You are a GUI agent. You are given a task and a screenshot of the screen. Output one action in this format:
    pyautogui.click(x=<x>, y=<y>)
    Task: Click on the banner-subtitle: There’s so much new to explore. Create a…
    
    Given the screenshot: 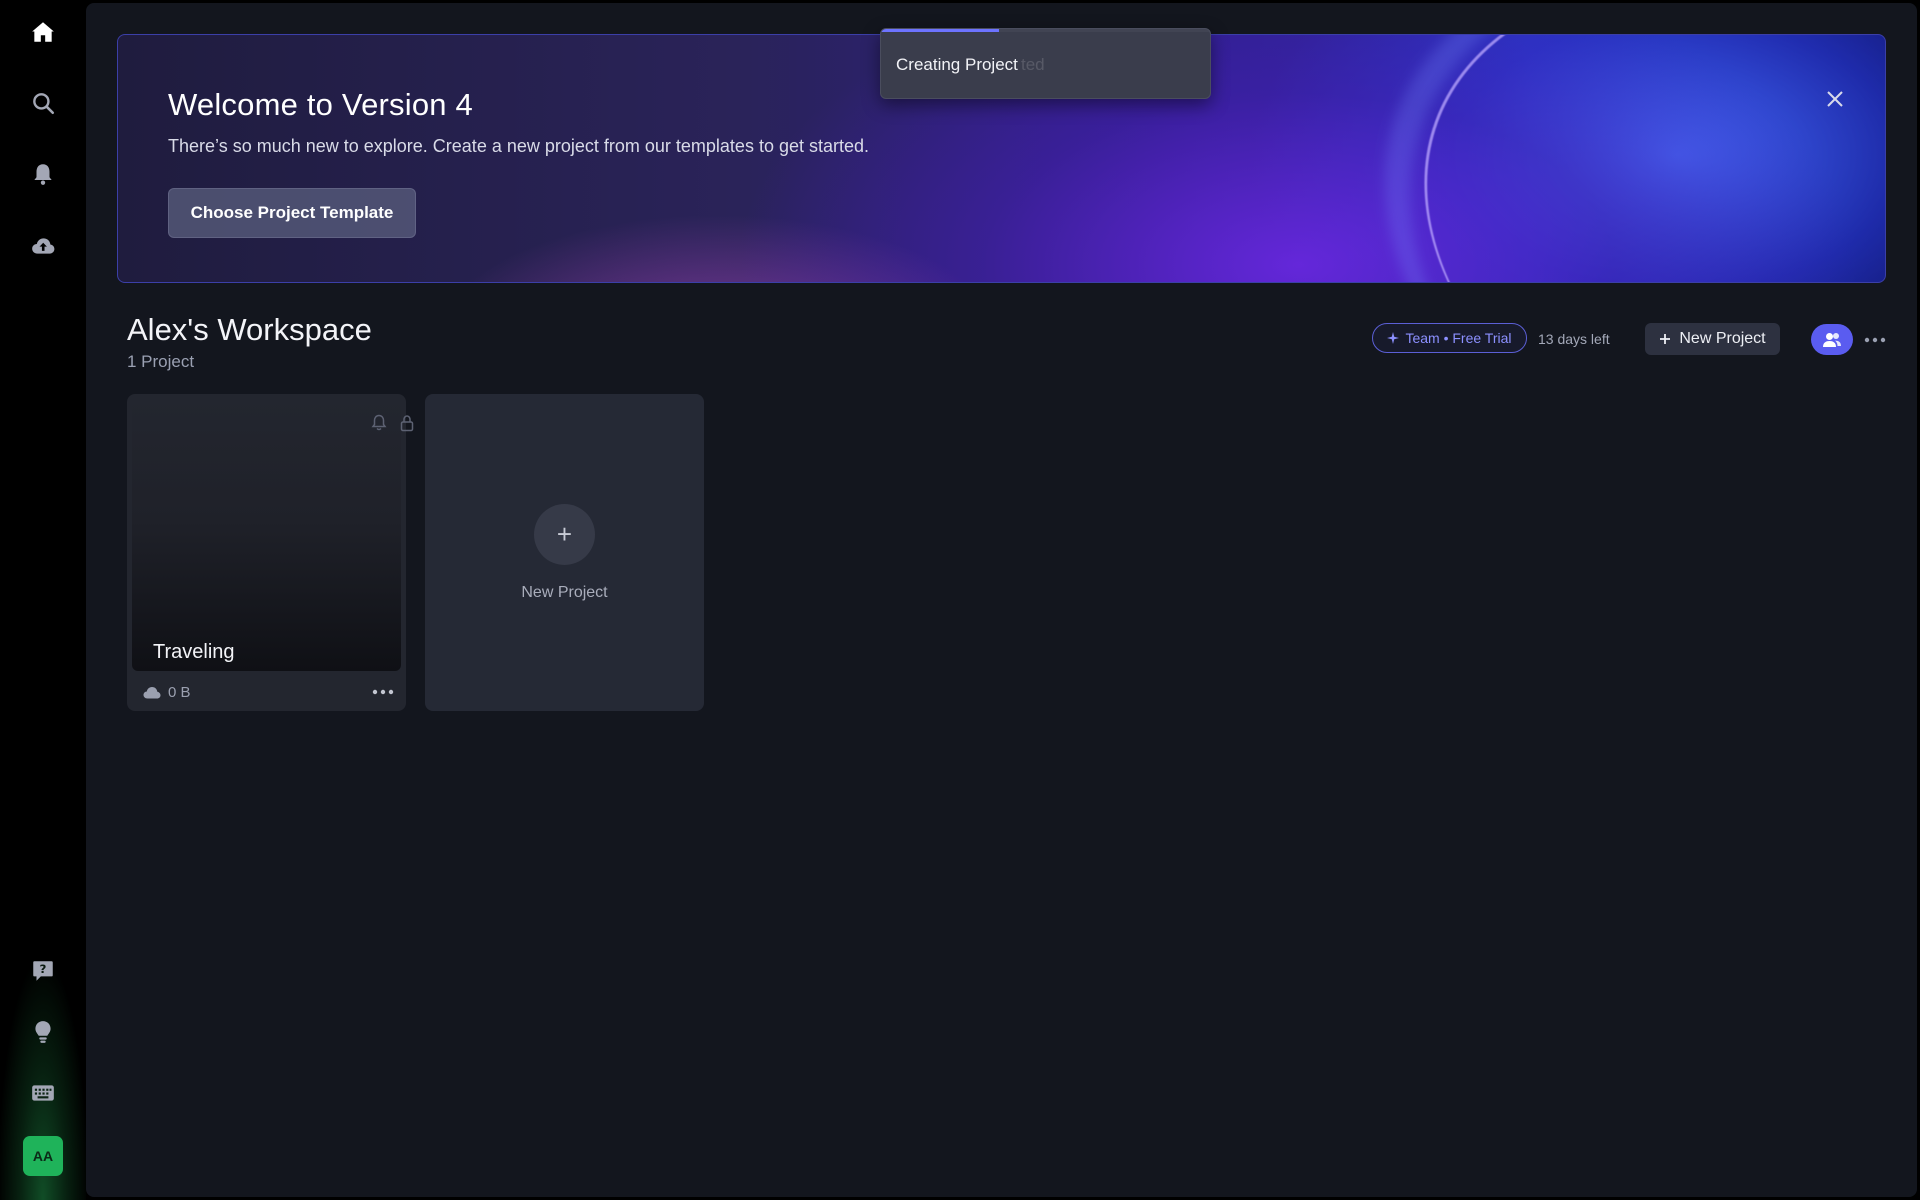 What is the action you would take?
    pyautogui.click(x=519, y=146)
    